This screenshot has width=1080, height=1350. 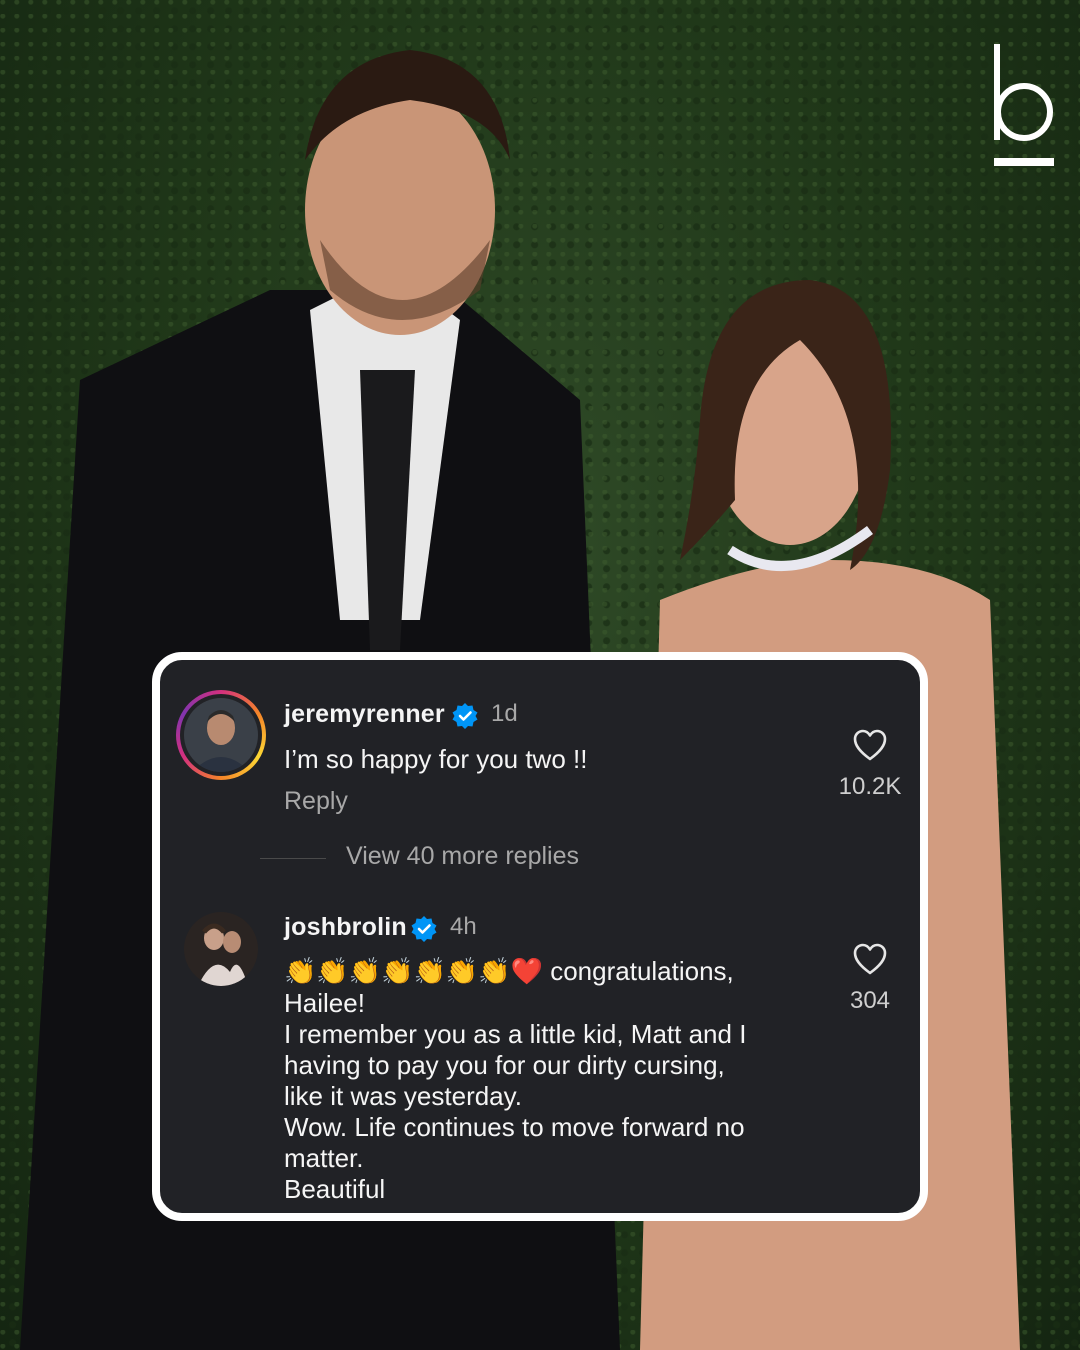 What do you see at coordinates (364, 714) in the screenshot?
I see `comment-username: jeremyrenner` at bounding box center [364, 714].